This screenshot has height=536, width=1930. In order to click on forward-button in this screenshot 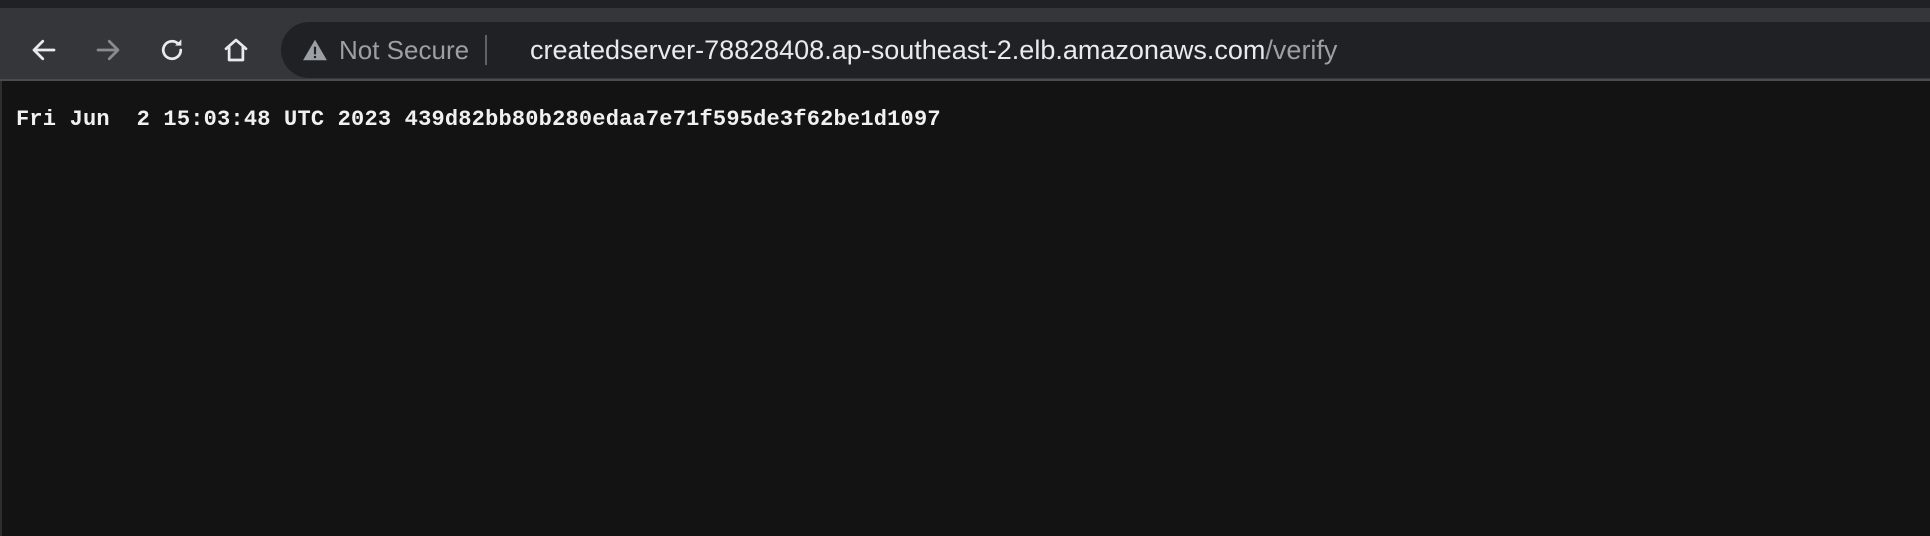, I will do `click(108, 50)`.